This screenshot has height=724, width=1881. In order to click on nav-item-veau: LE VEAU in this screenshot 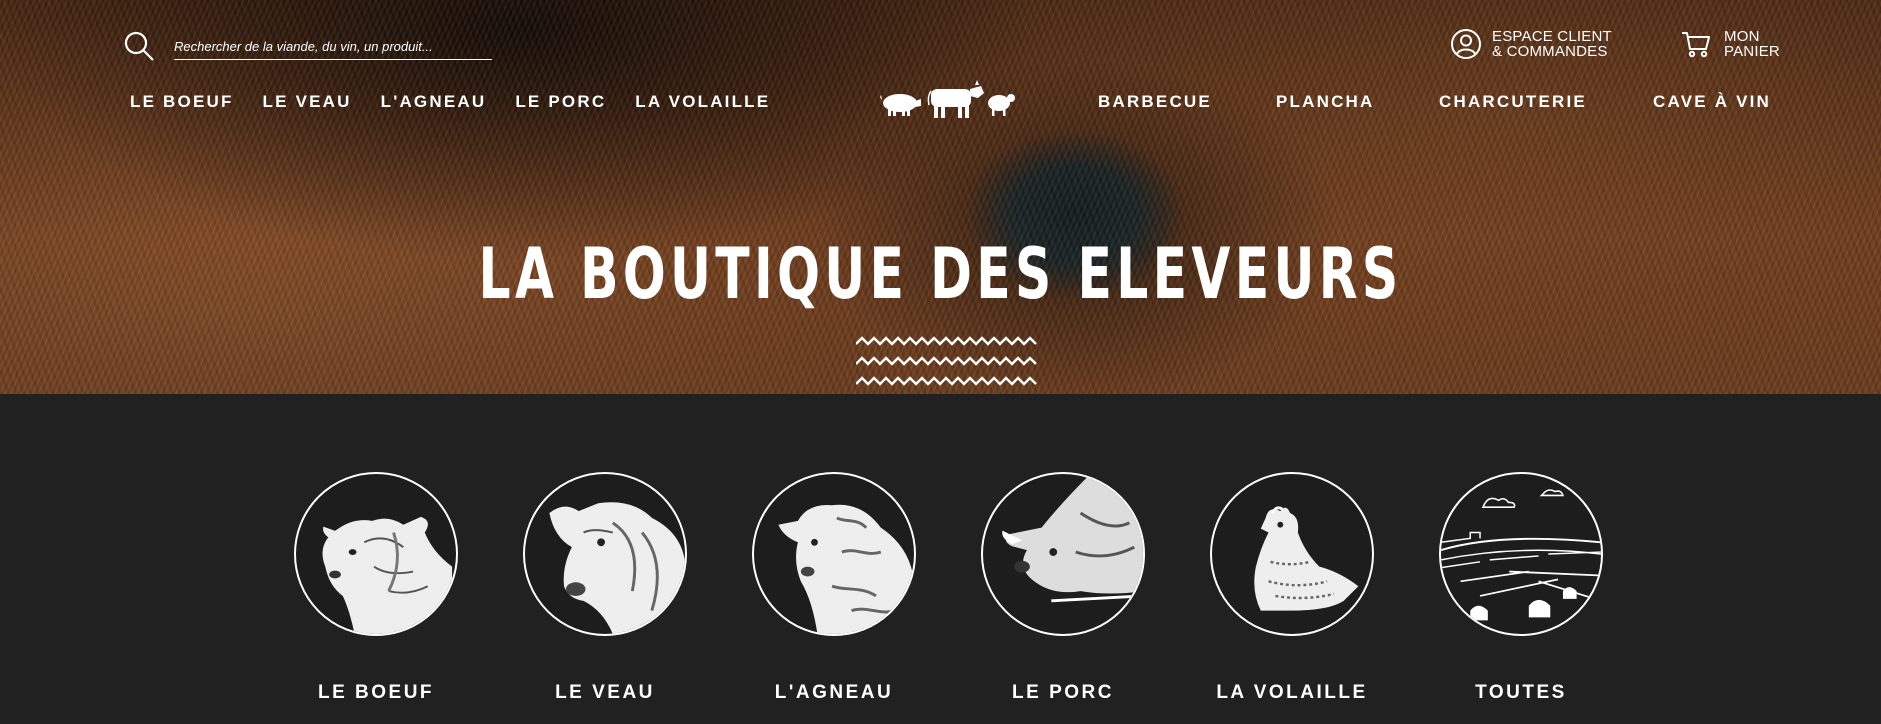, I will do `click(307, 102)`.